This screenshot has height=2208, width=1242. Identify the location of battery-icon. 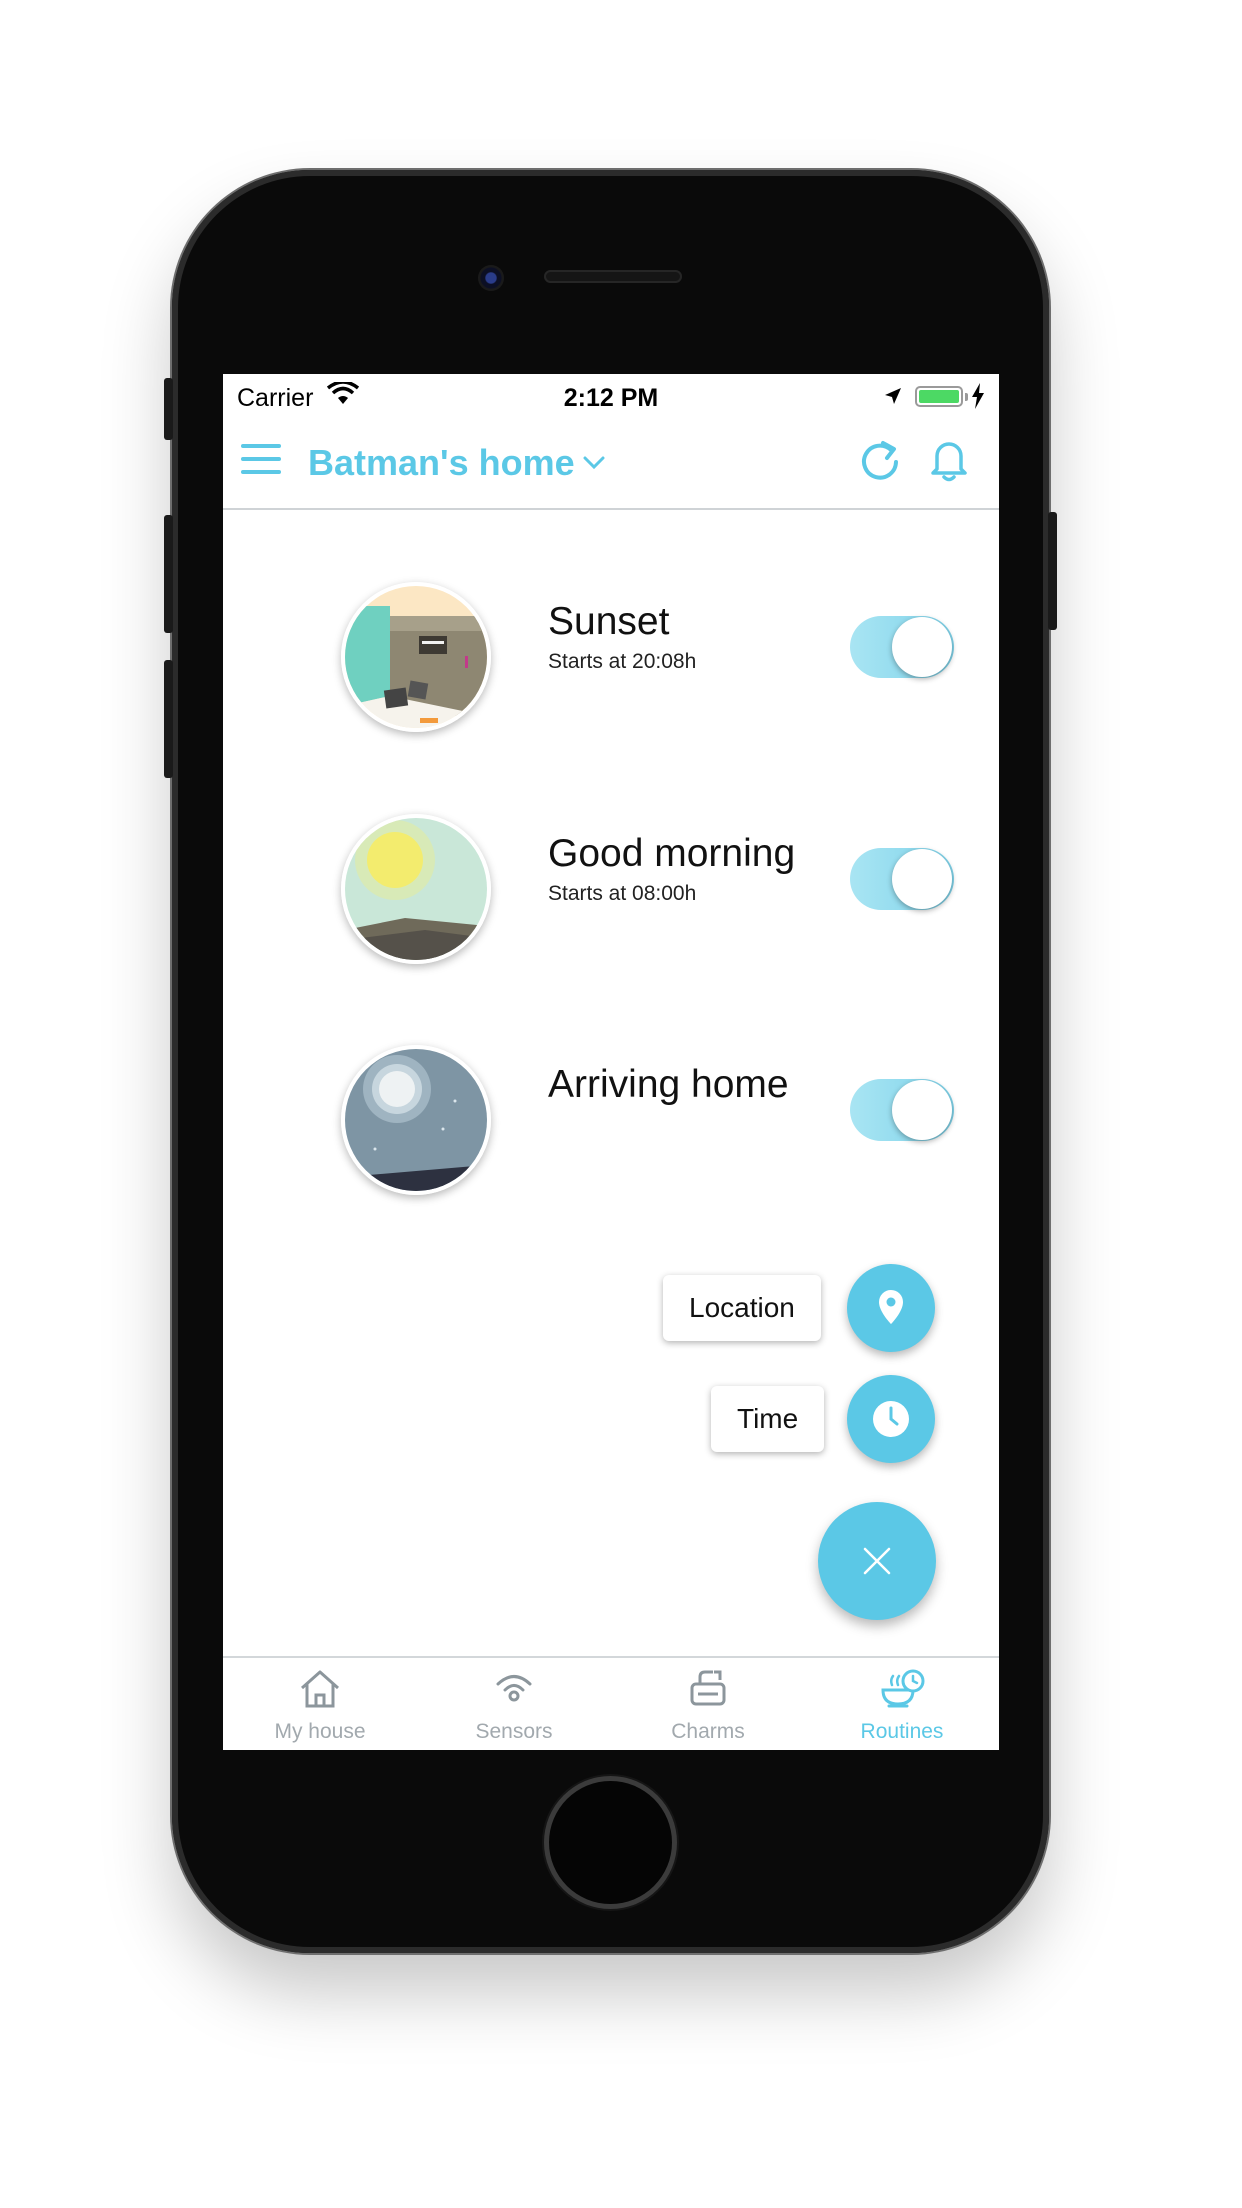
(939, 396).